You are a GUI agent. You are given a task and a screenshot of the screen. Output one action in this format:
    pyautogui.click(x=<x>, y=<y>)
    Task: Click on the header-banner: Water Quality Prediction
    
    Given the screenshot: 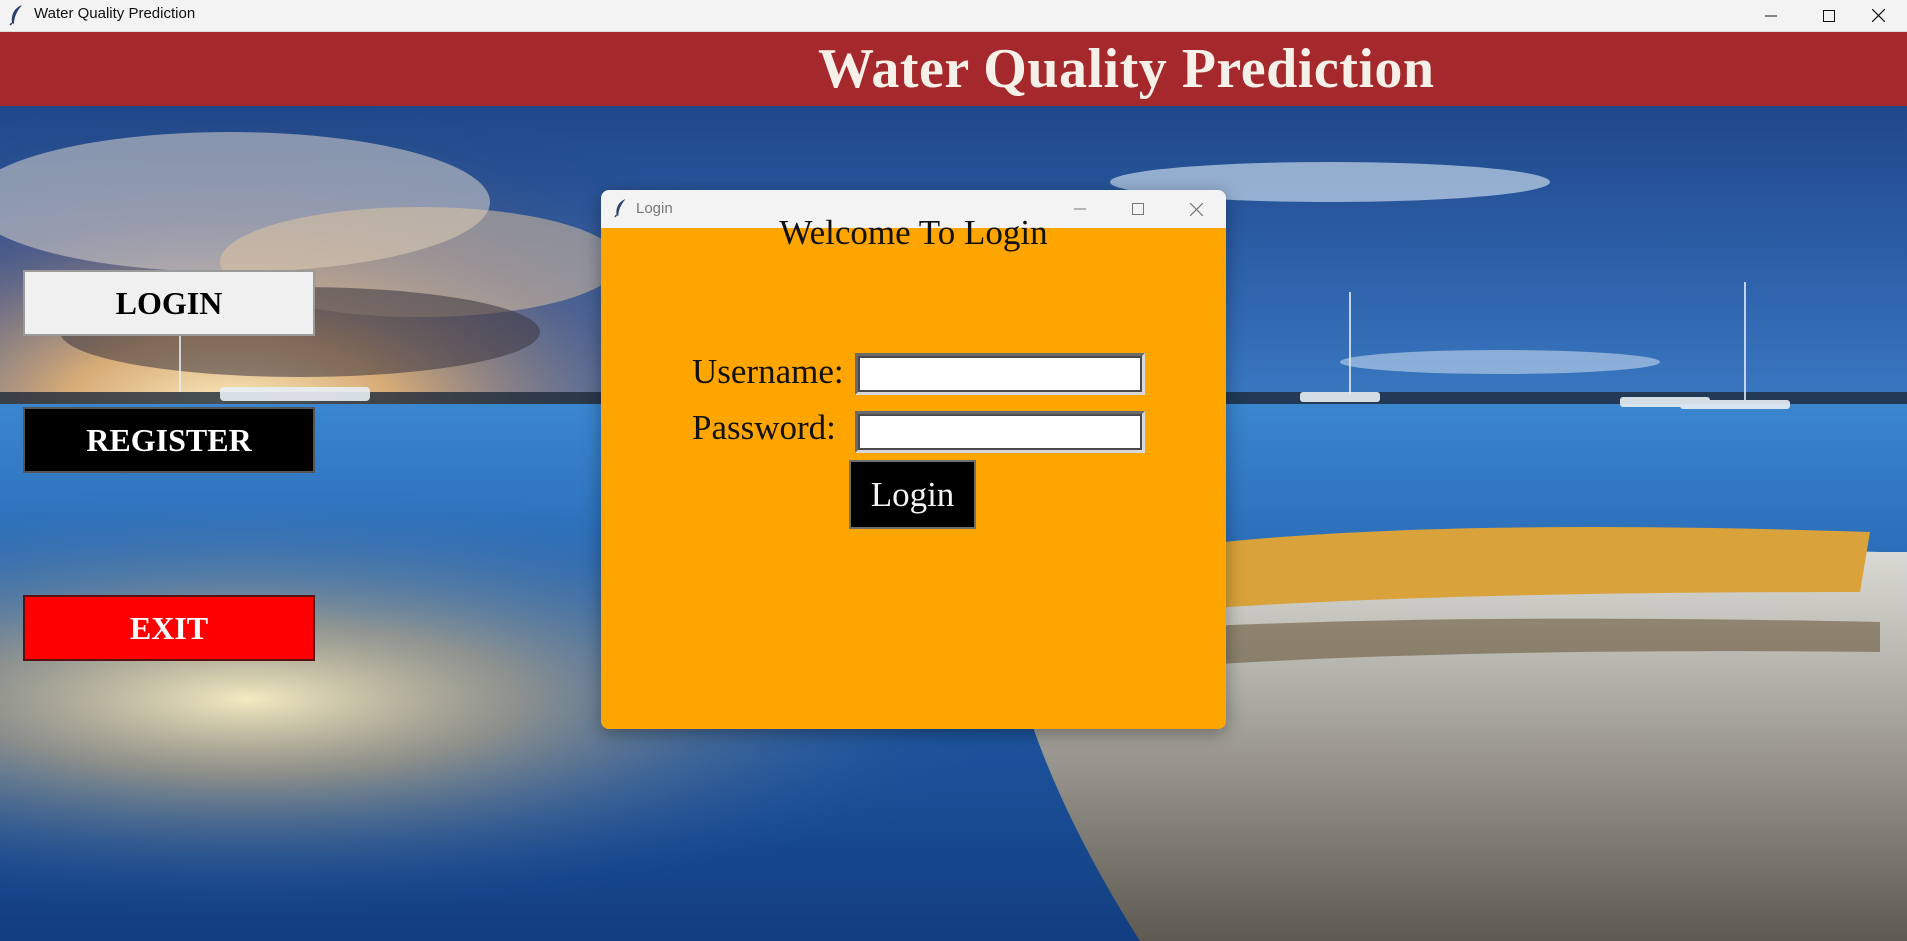 What is the action you would take?
    pyautogui.click(x=953, y=69)
    